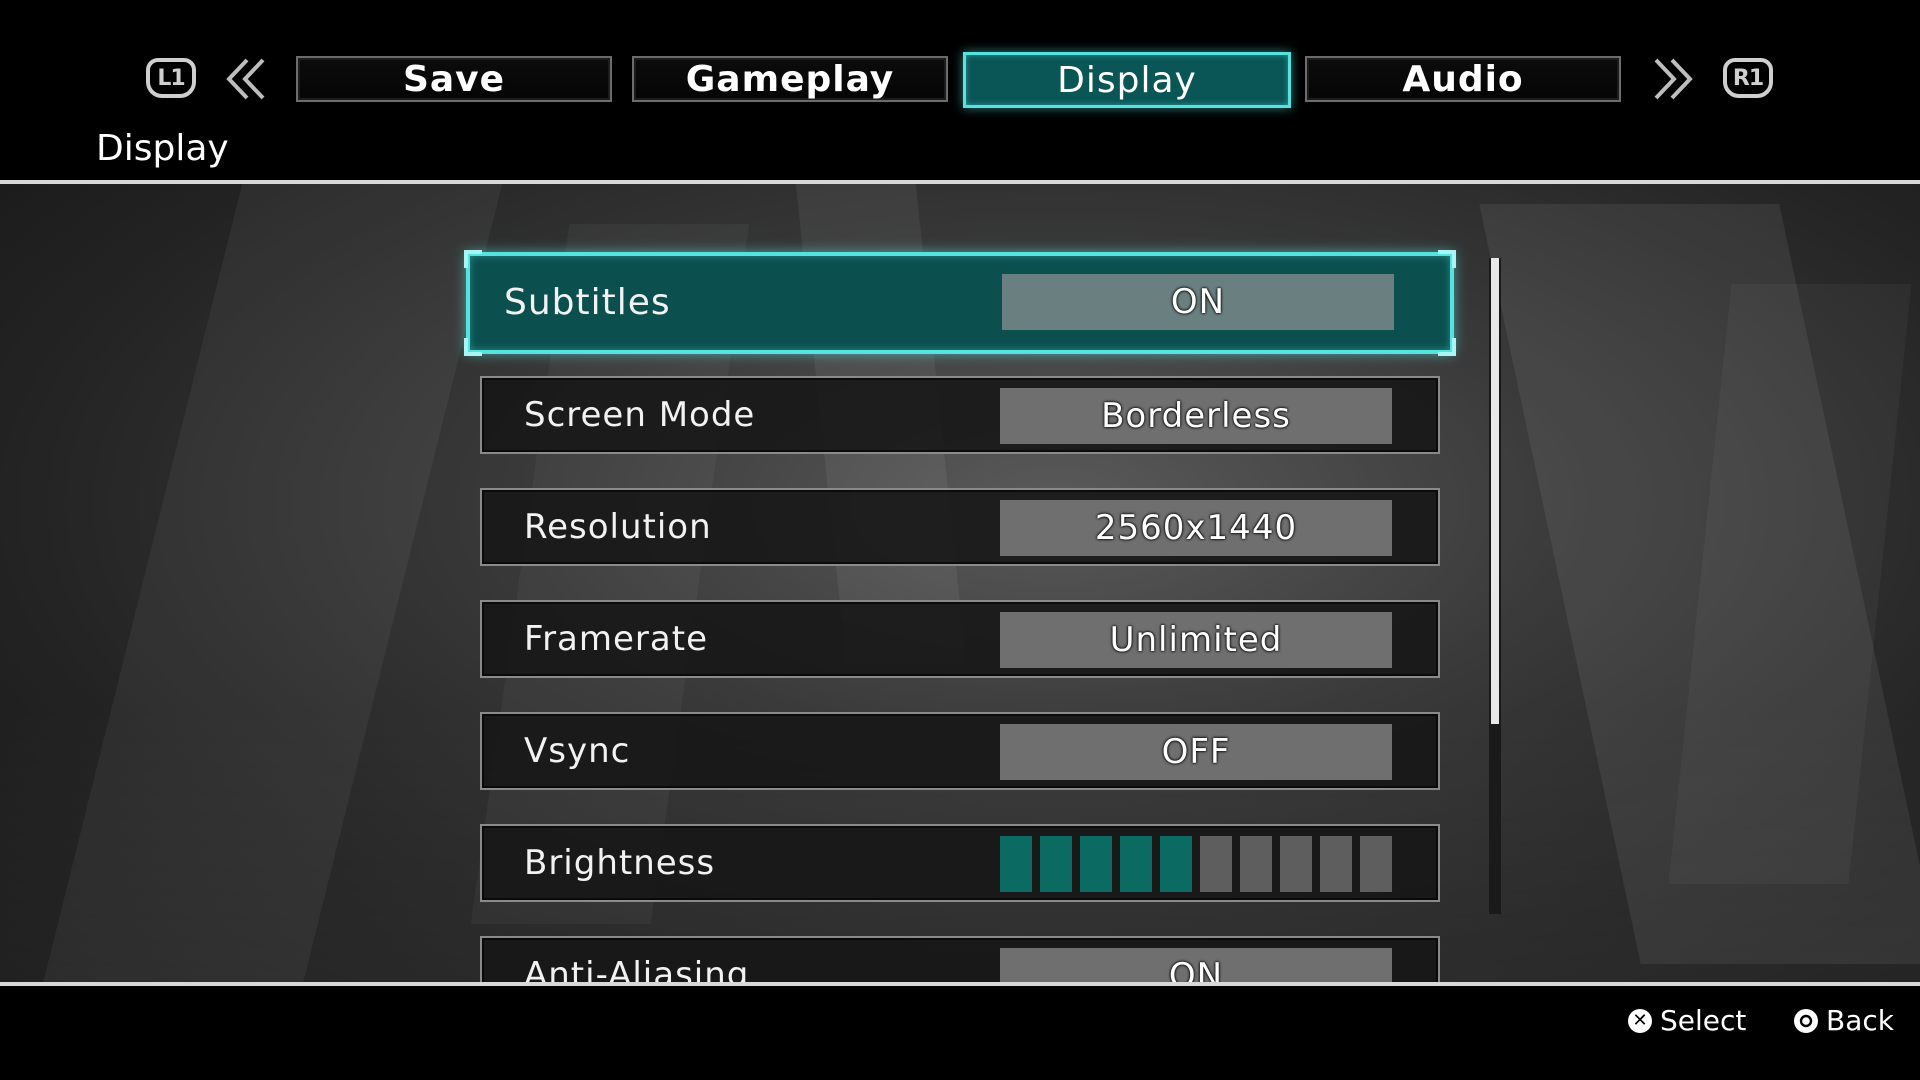 This screenshot has height=1080, width=1920. What do you see at coordinates (1860, 1020) in the screenshot?
I see `back-hint-label: Back` at bounding box center [1860, 1020].